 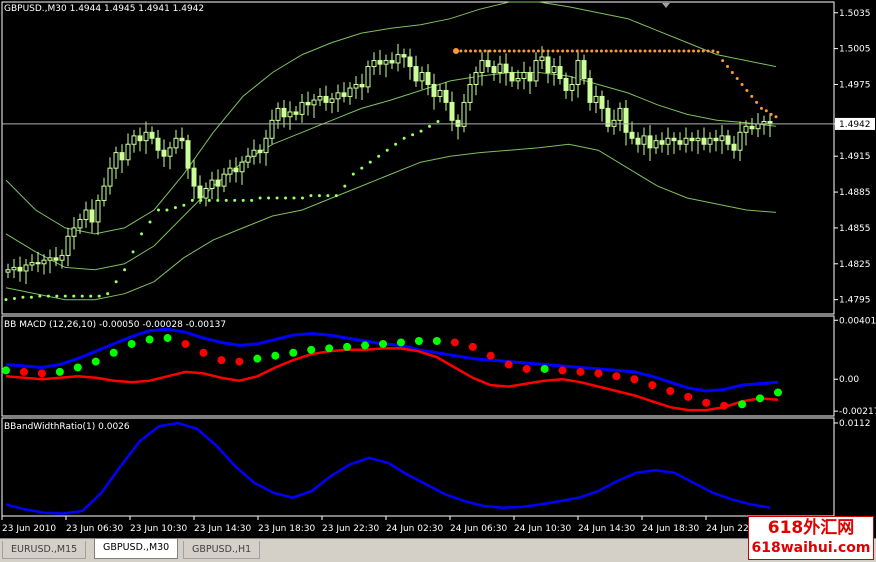 What do you see at coordinates (438, 550) in the screenshot?
I see `chart-tab-bar: EURUSD.,M15 GBPUSD.,M30 GBPUSD.,H1` at bounding box center [438, 550].